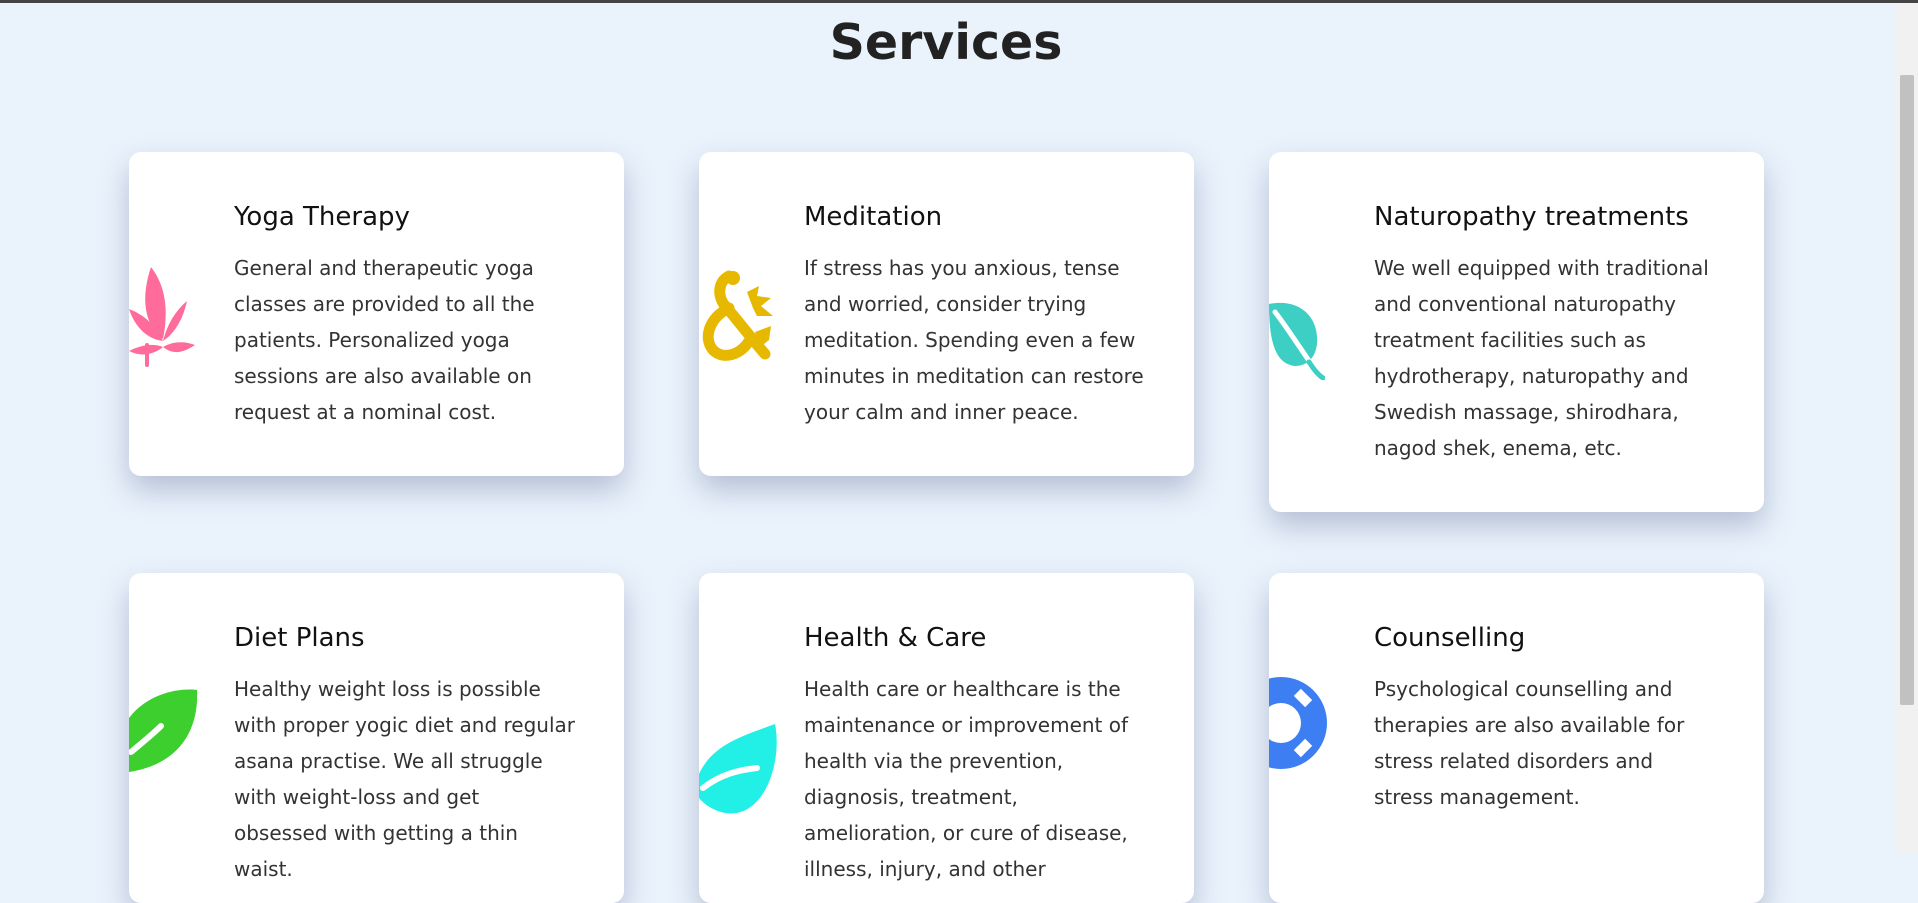  I want to click on feather-leaf-icon, so click(163, 730).